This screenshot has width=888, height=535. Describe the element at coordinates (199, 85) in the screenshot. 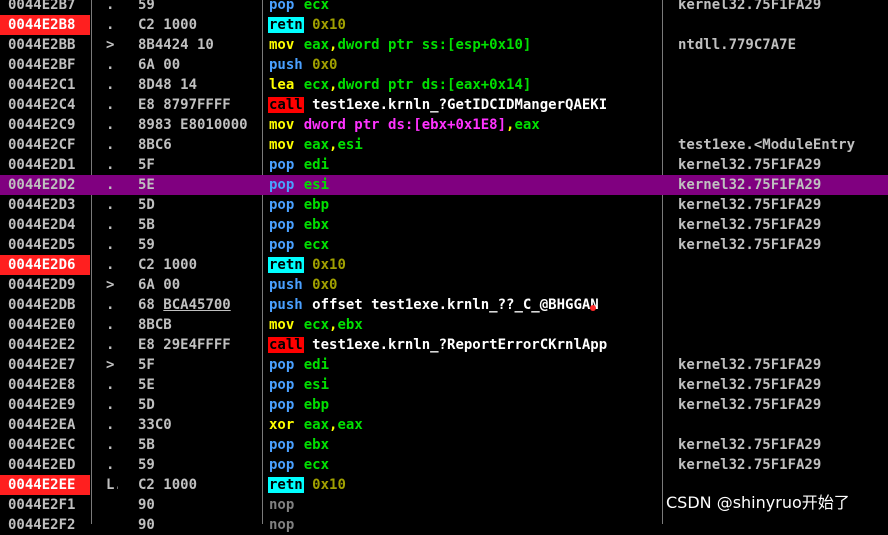

I see `hex-bytes: 8D48 14` at that location.